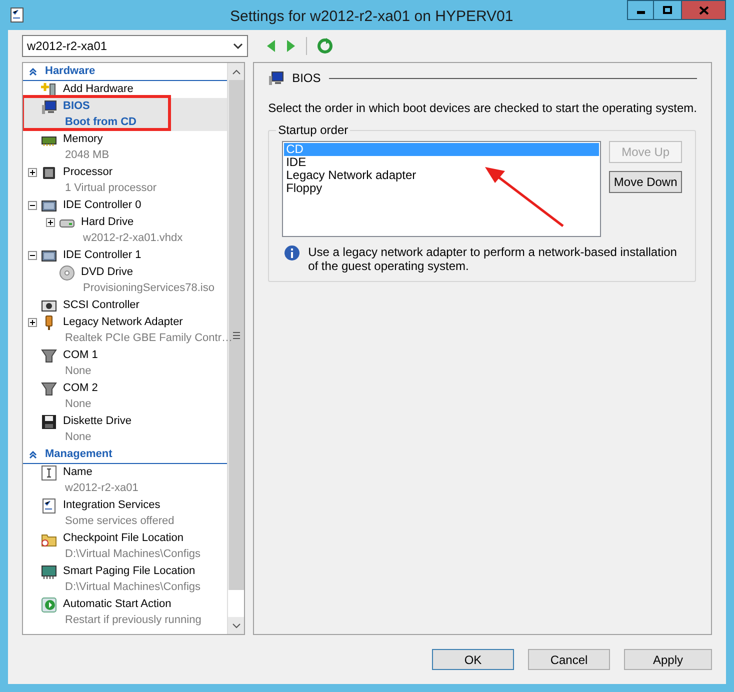  I want to click on window-title: Settings for w2012-r2-xa01 on HYPERV01, so click(372, 17).